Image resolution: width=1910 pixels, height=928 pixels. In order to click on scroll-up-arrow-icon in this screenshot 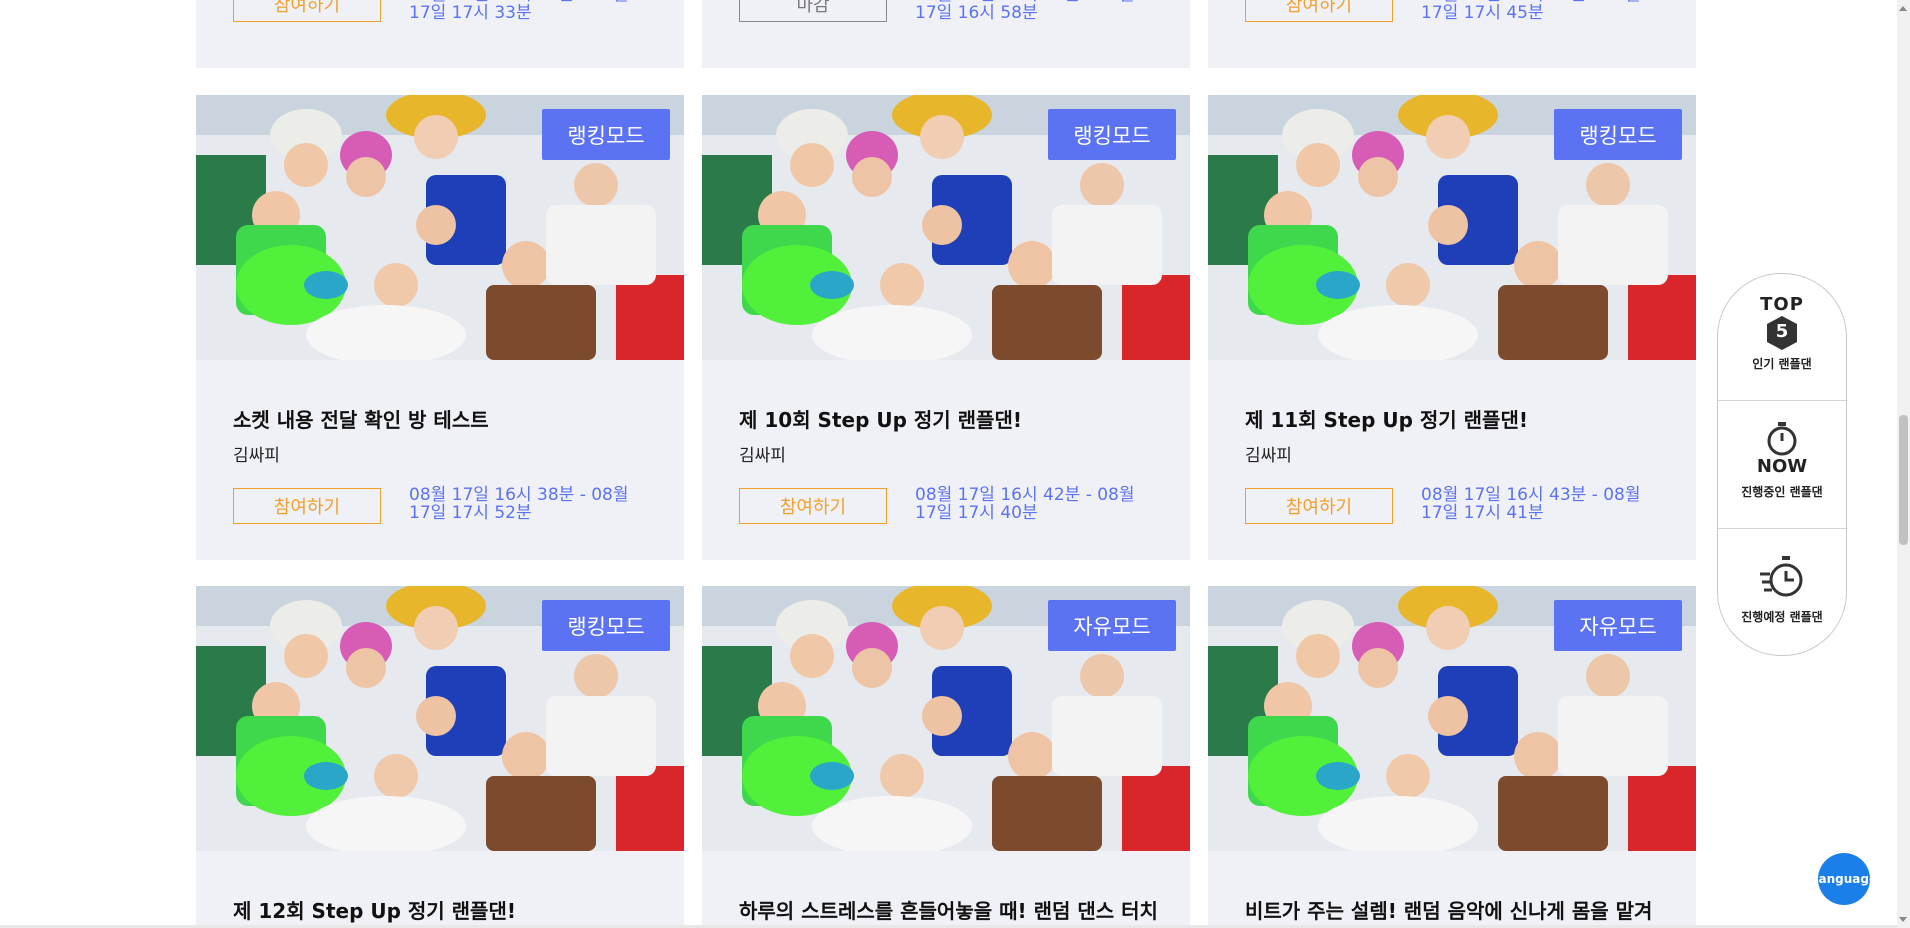, I will do `click(1903, 8)`.